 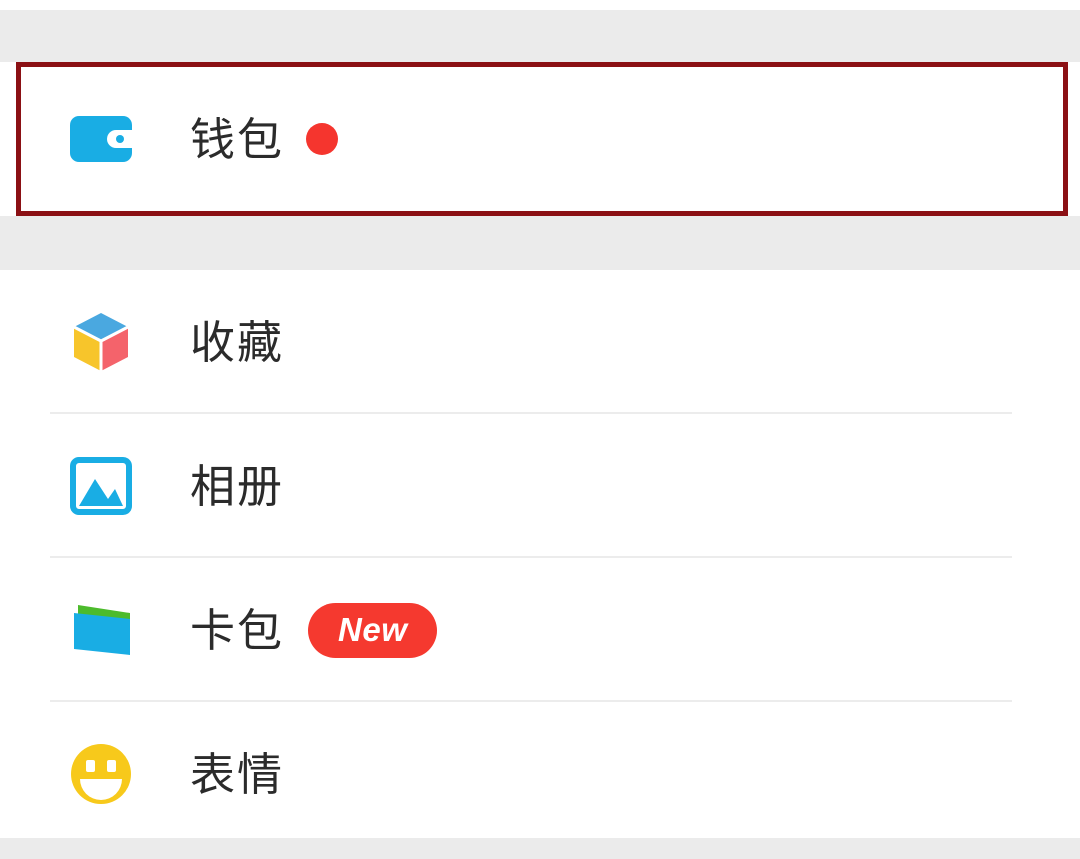 I want to click on card-package-icon, so click(x=101, y=630).